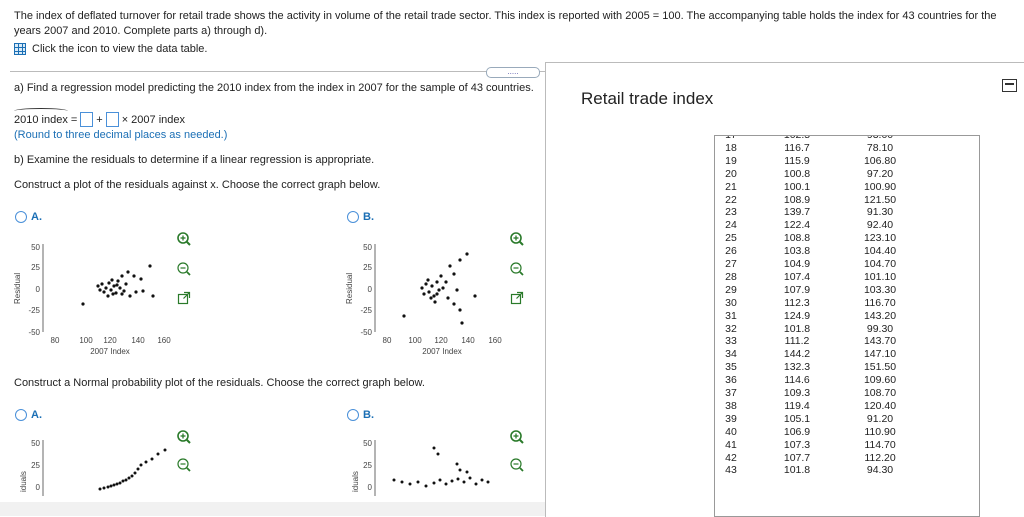 The width and height of the screenshot is (1024, 517). I want to click on index-2010-cell: 114.70, so click(880, 444).